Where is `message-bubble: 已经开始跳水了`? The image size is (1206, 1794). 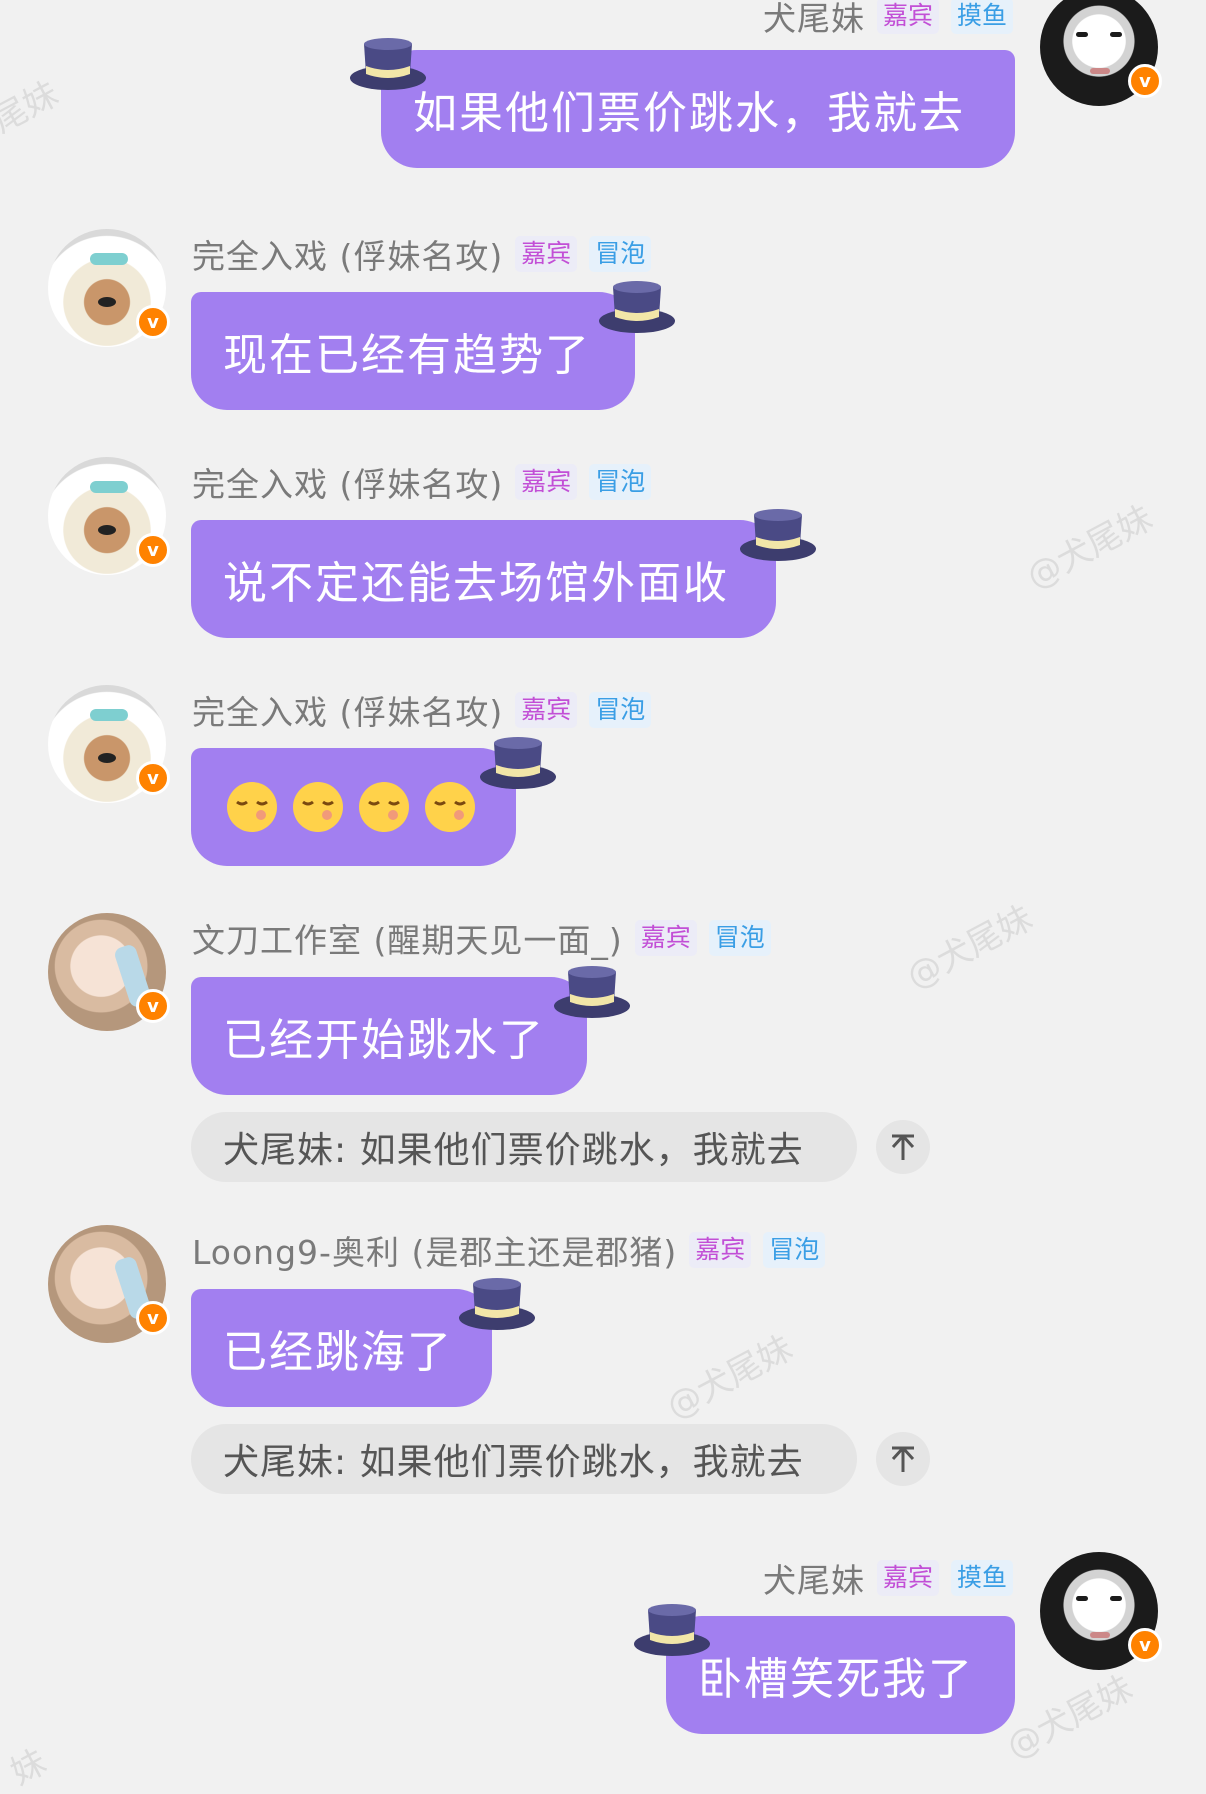 message-bubble: 已经开始跳水了 is located at coordinates (389, 1036).